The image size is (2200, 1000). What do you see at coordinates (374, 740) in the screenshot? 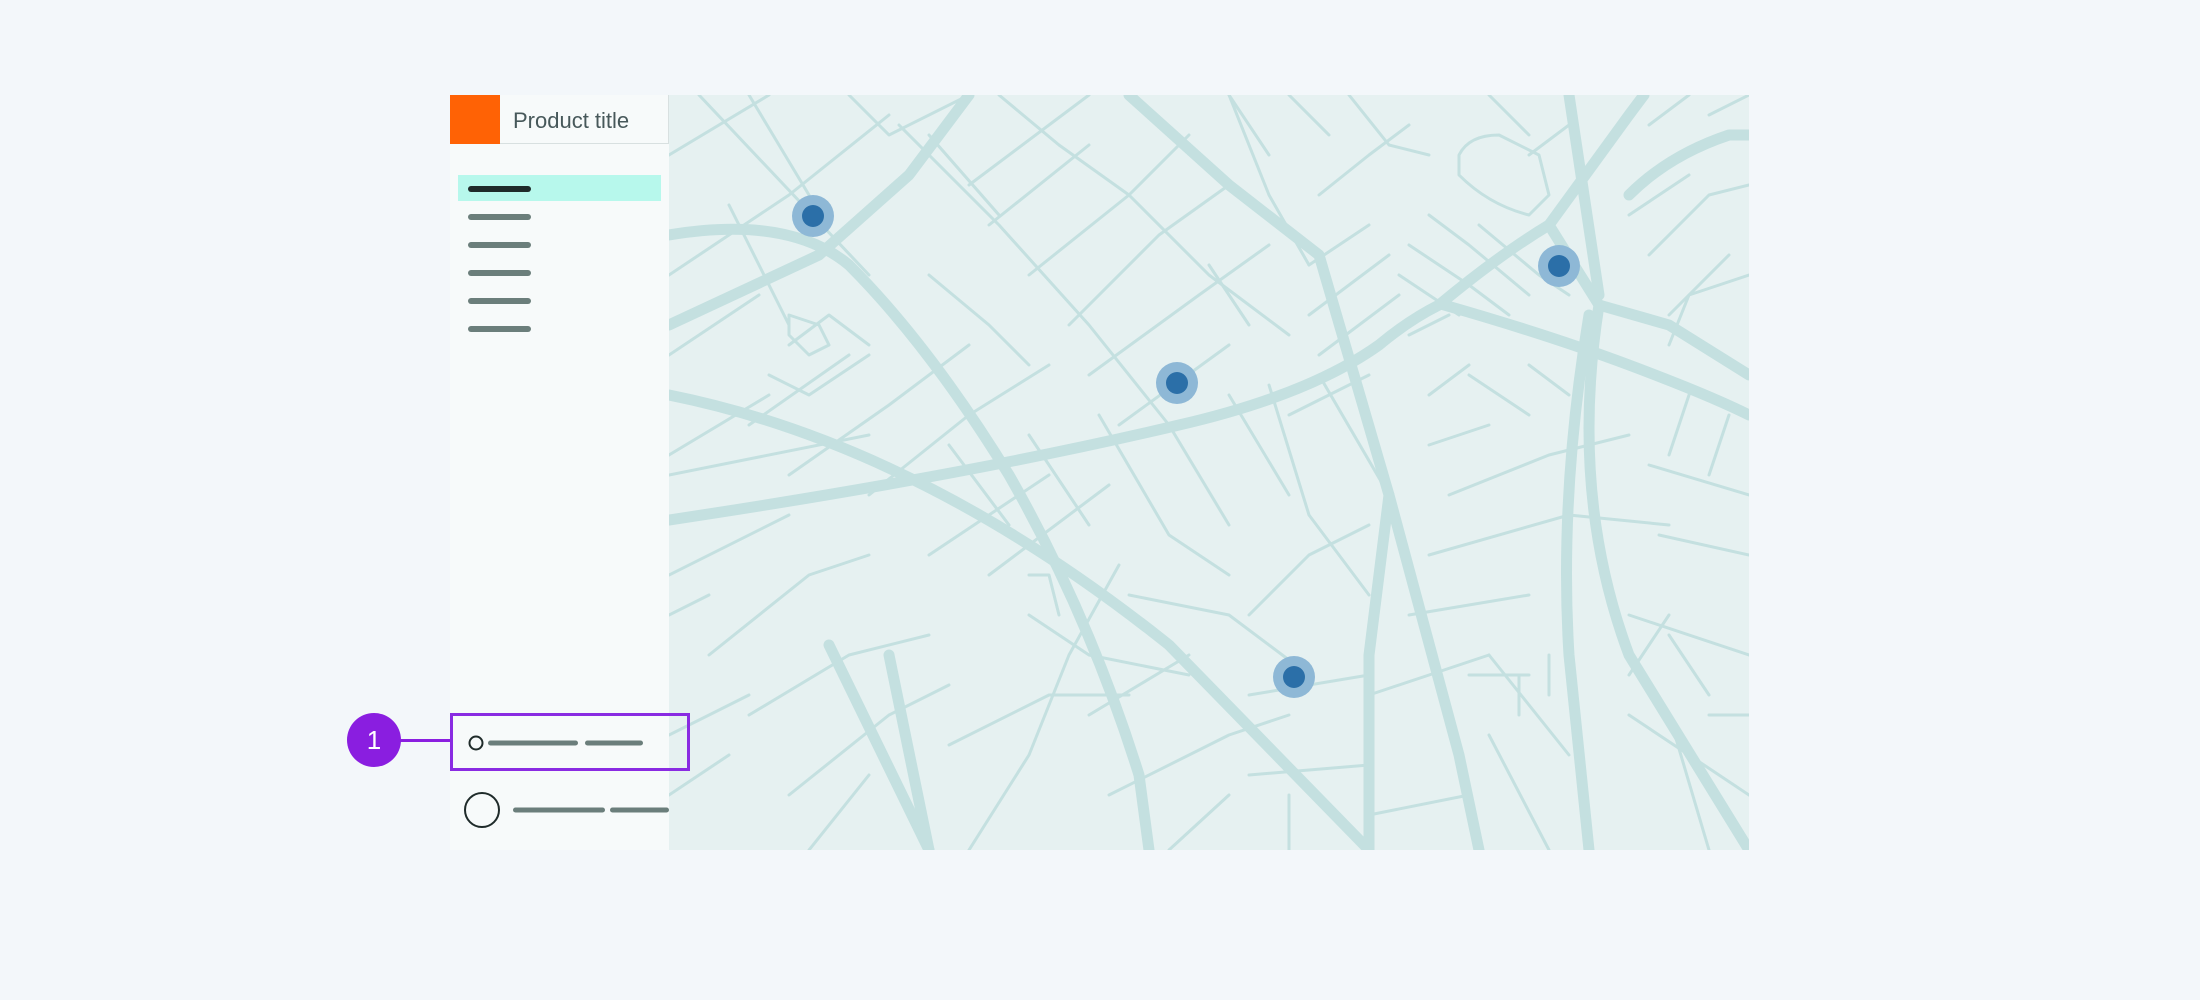
I see `annotation-callout-badge: 1` at bounding box center [374, 740].